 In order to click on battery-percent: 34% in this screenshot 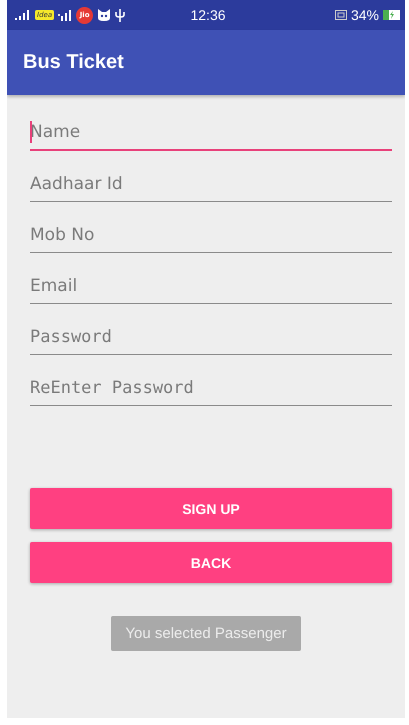, I will do `click(365, 15)`.